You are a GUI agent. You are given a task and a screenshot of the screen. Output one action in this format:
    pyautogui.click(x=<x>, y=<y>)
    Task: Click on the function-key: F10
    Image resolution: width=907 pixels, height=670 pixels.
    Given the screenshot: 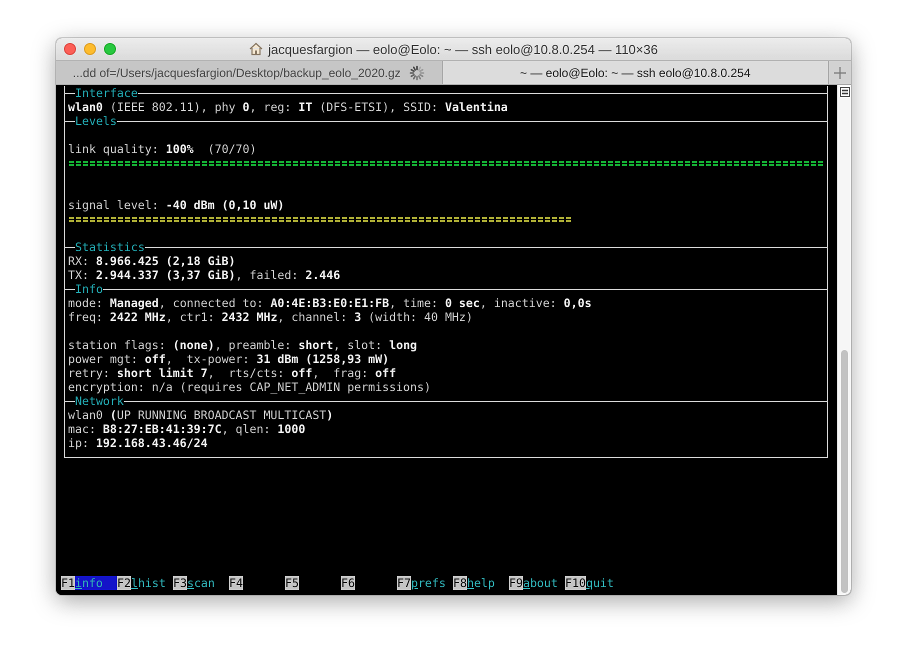 What is the action you would take?
    pyautogui.click(x=575, y=583)
    